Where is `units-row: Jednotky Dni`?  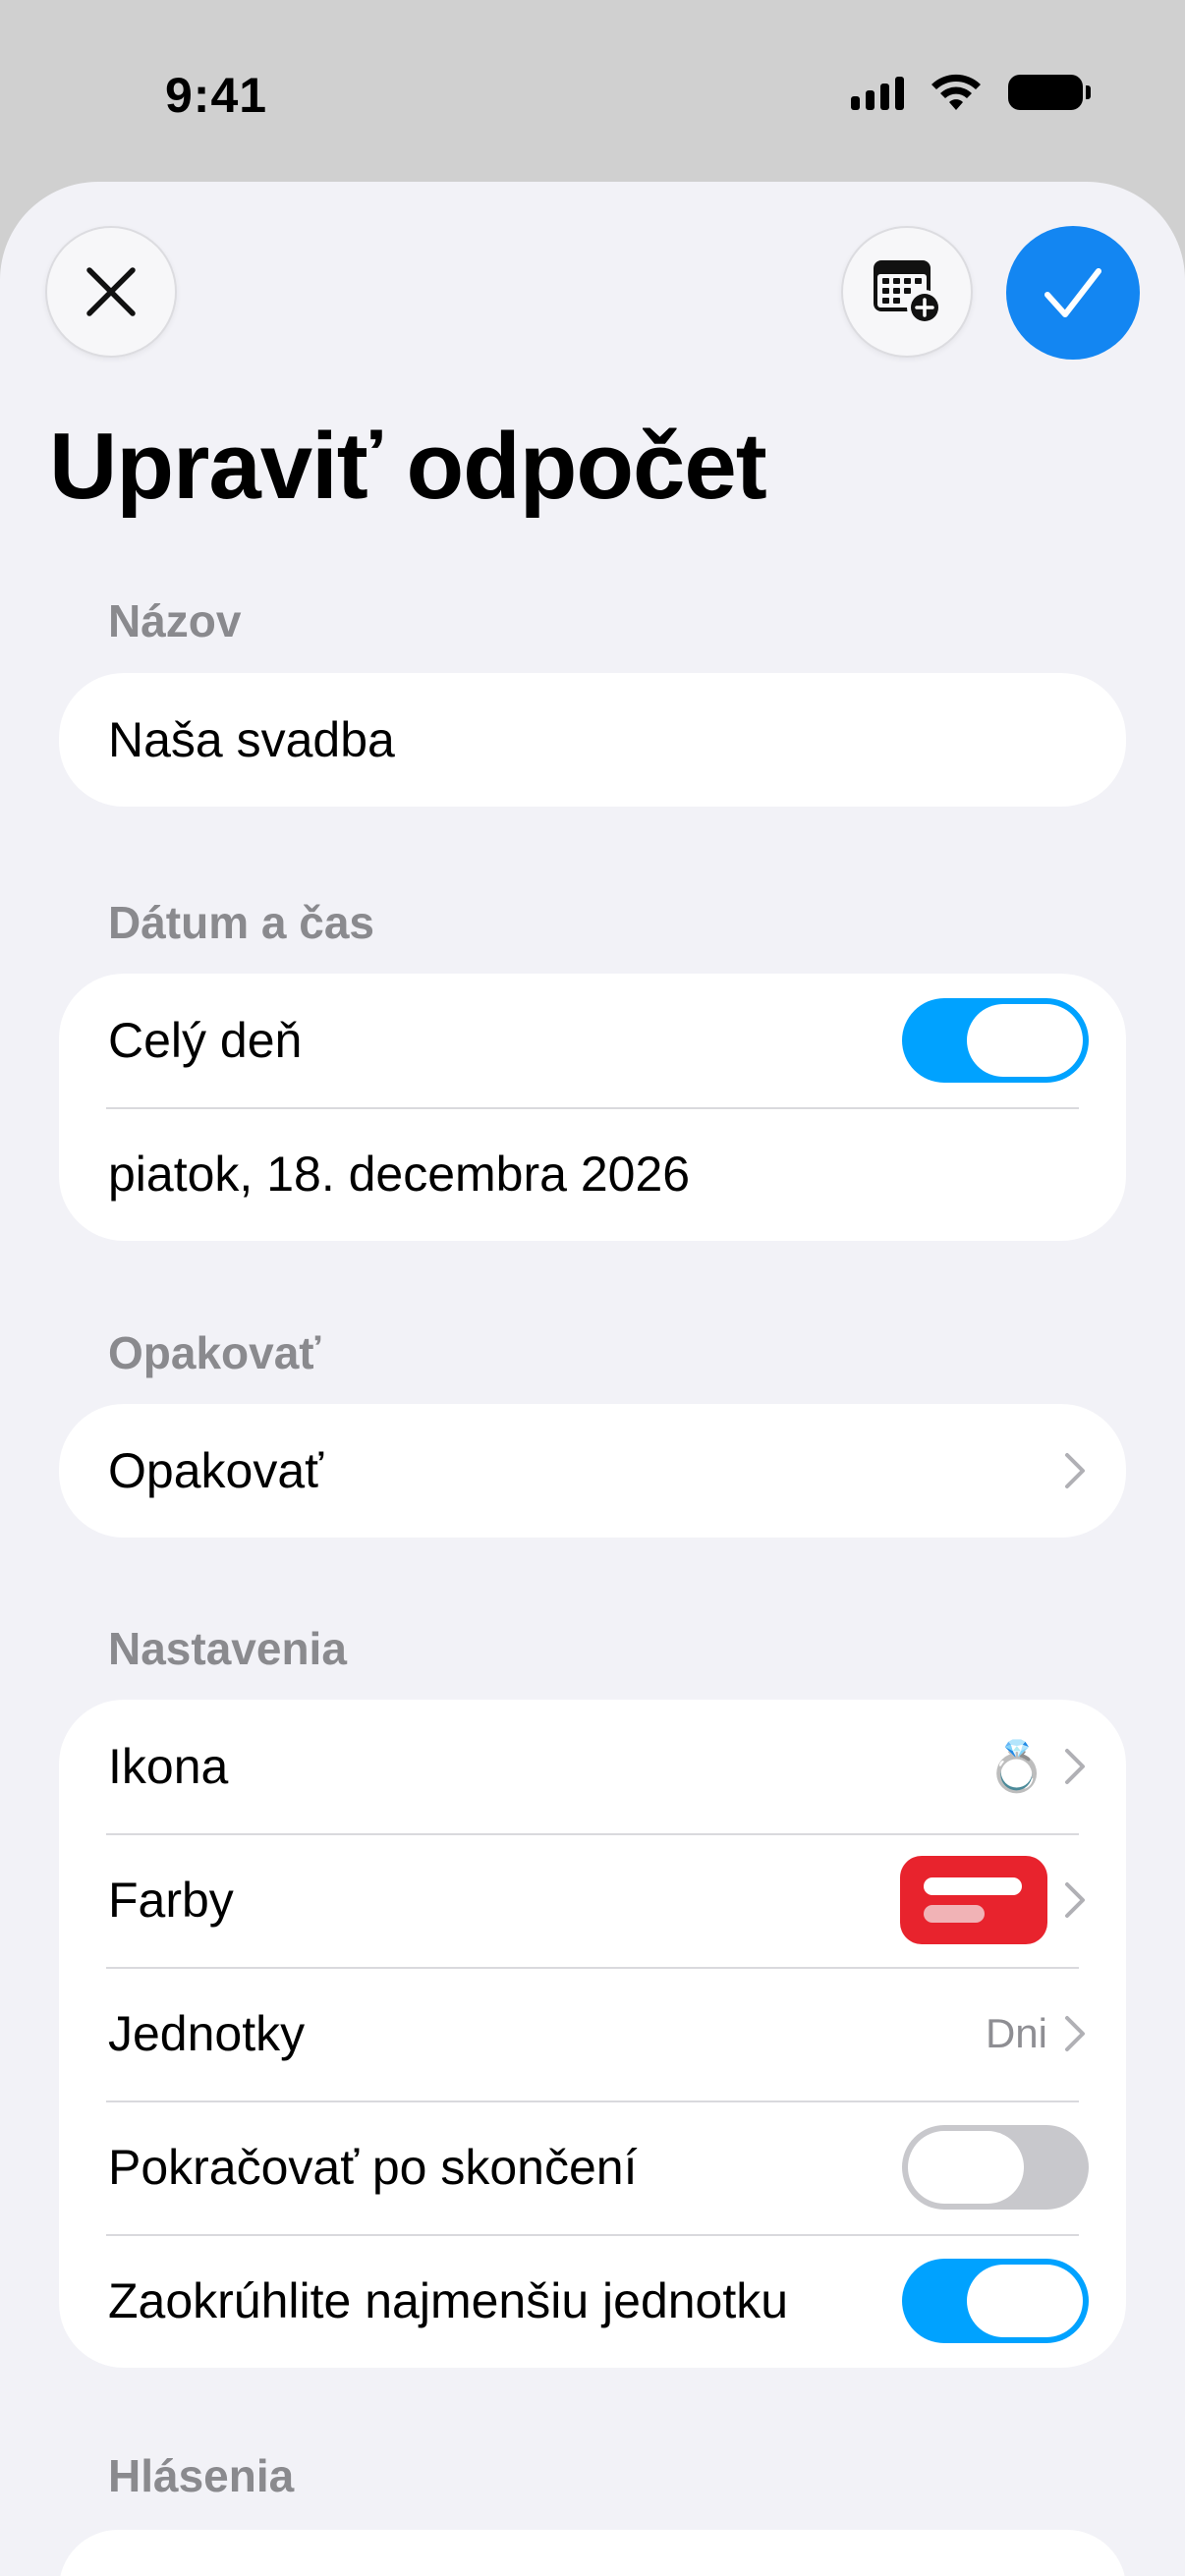
units-row: Jednotky Dni is located at coordinates (592, 2033).